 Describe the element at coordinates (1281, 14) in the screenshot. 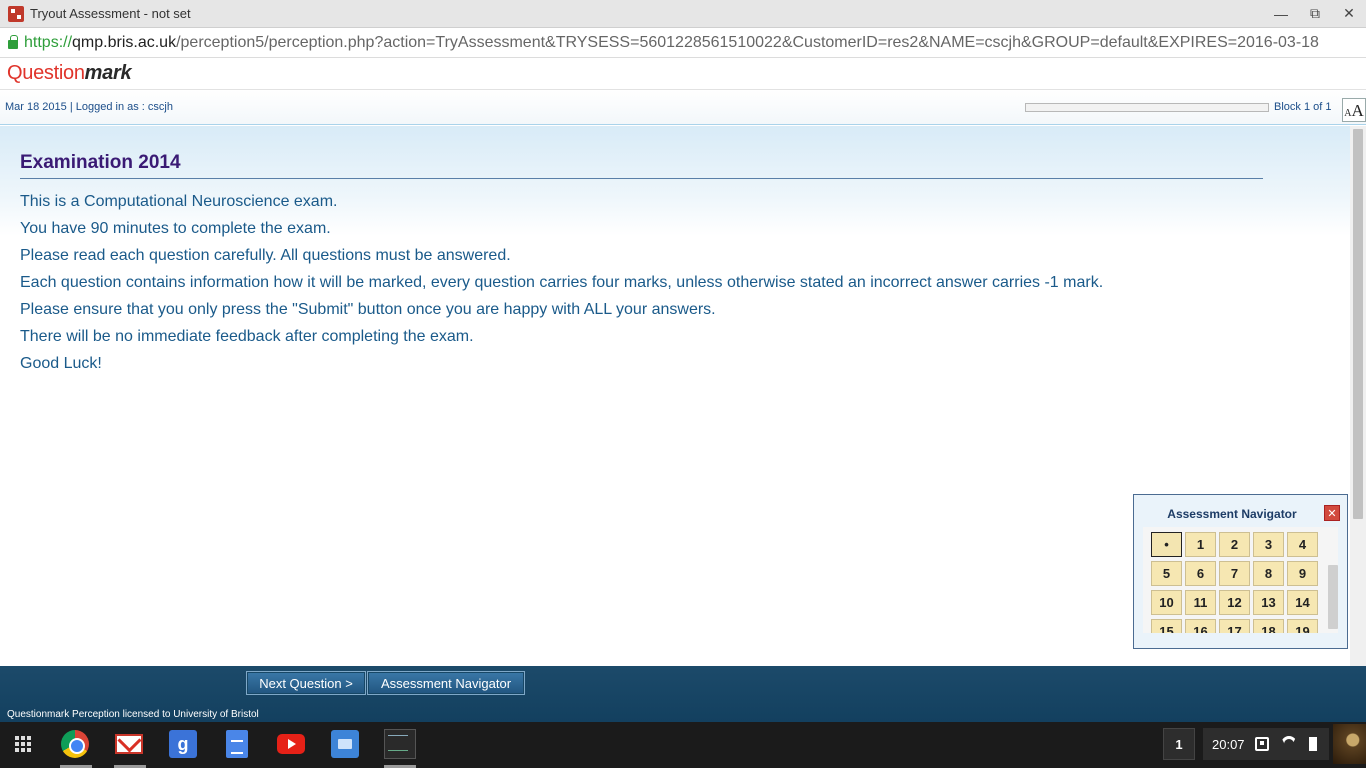

I see `minimize-button: —` at that location.